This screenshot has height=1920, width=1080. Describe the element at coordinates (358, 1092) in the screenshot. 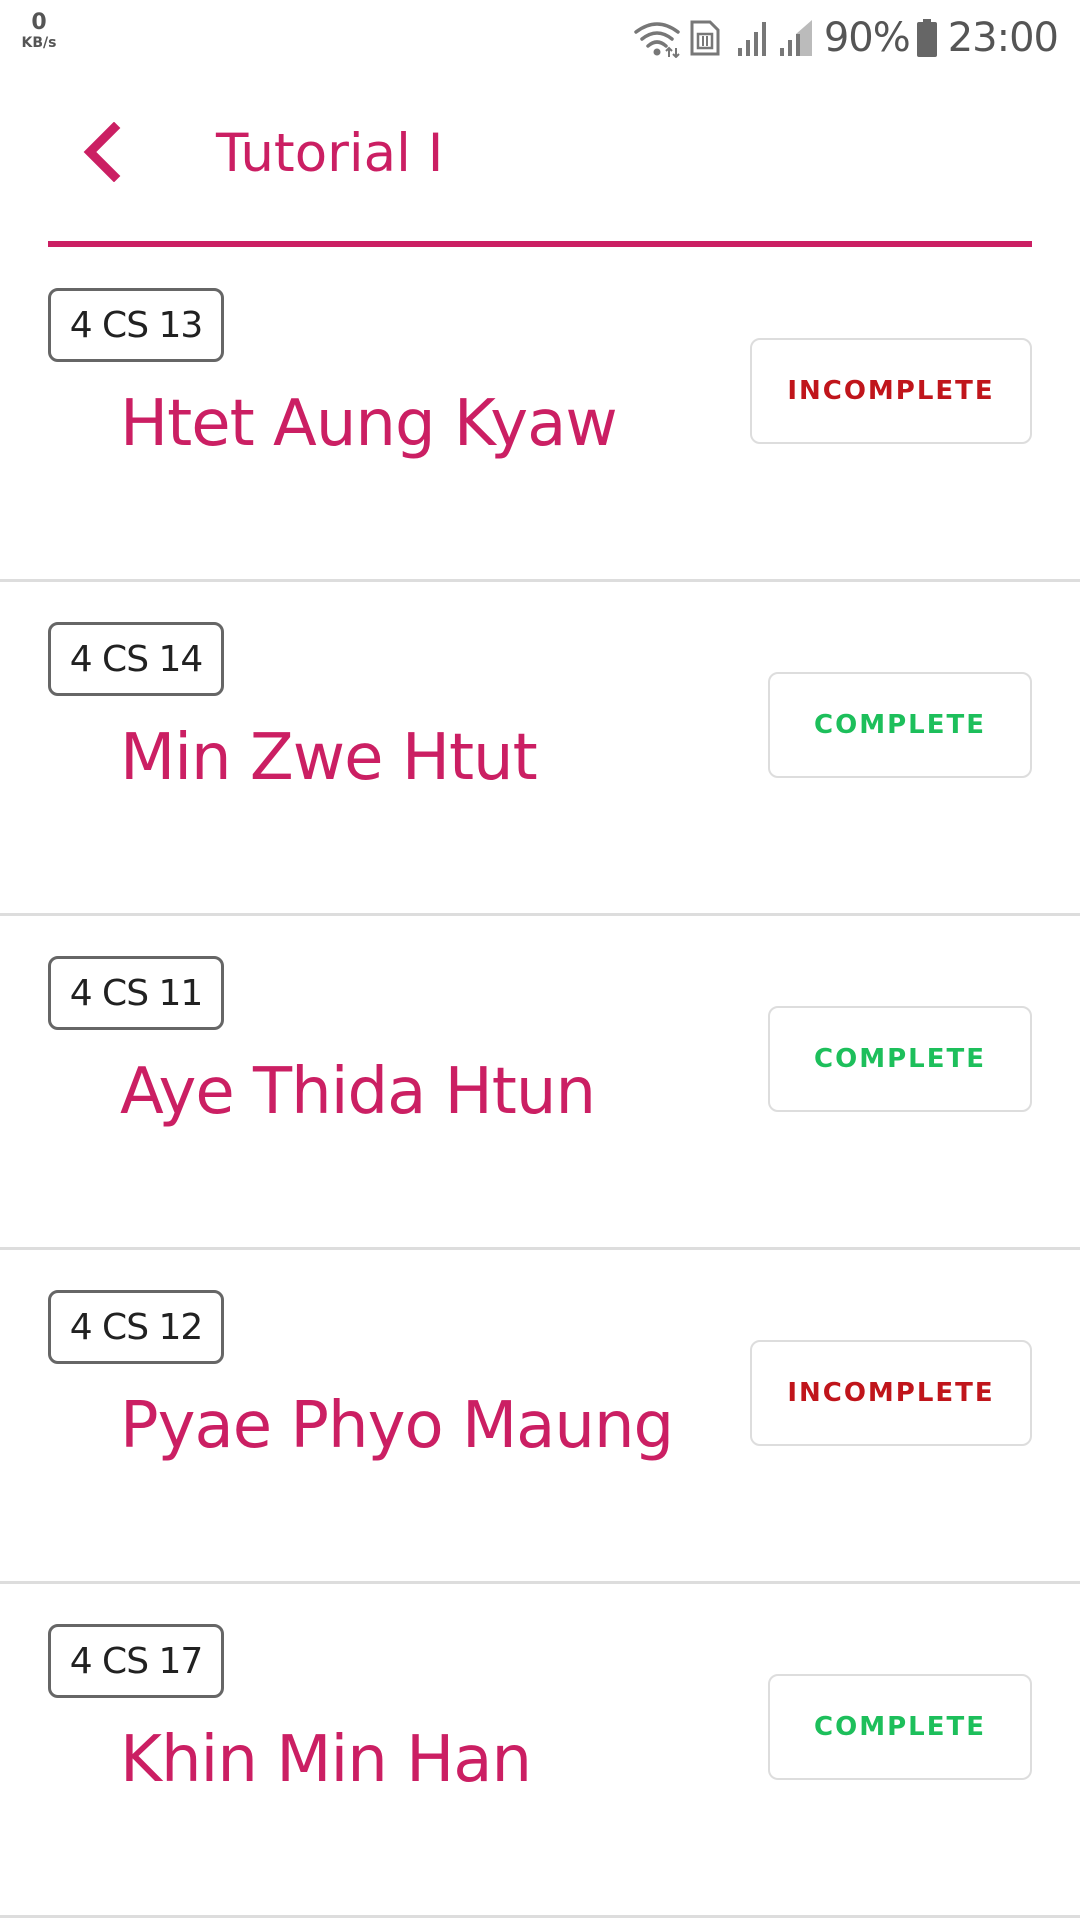

I see `student-name: Aye Thida Htun` at that location.